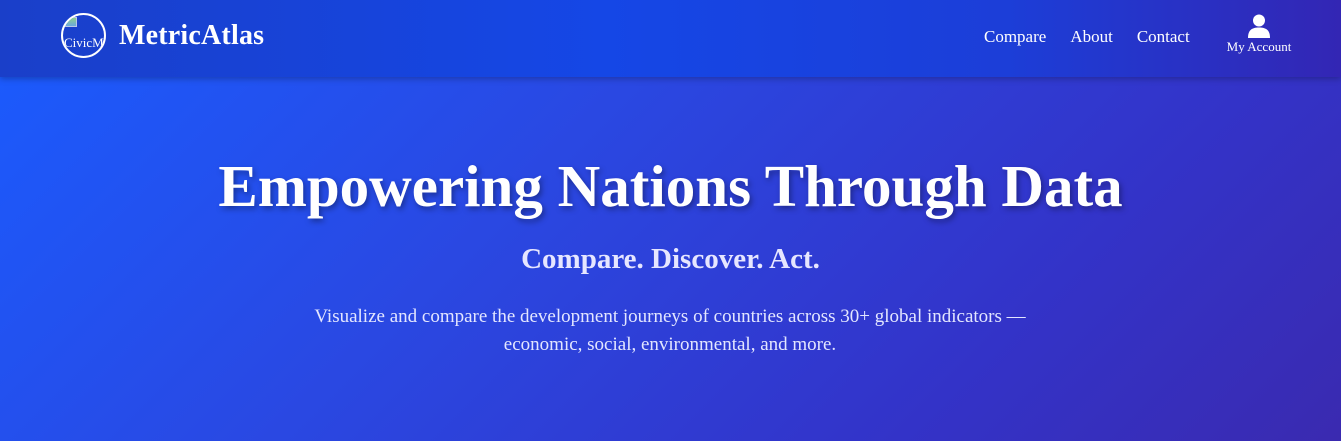 The image size is (1341, 441). I want to click on logo-image: CivicM, so click(83, 35).